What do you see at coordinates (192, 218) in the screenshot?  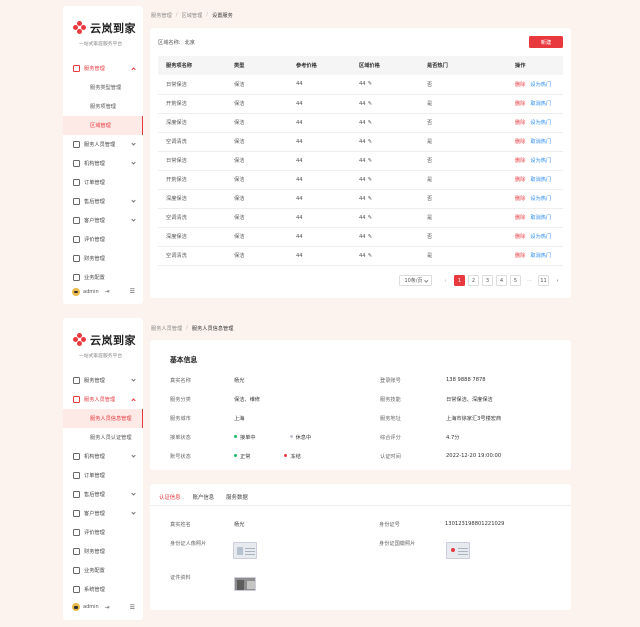 I see `cell-name: 空调清洗` at bounding box center [192, 218].